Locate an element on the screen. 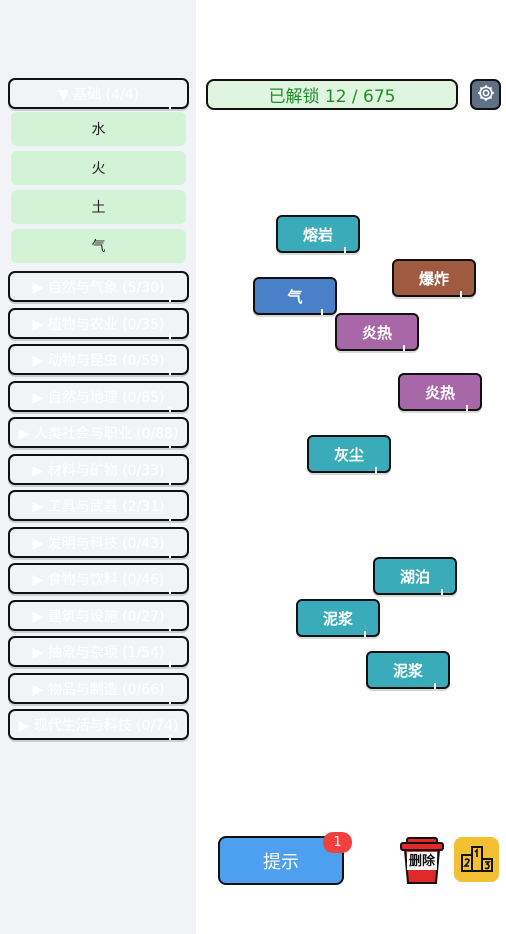 This screenshot has height=934, width=506. leaderboard-button is located at coordinates (476, 859).